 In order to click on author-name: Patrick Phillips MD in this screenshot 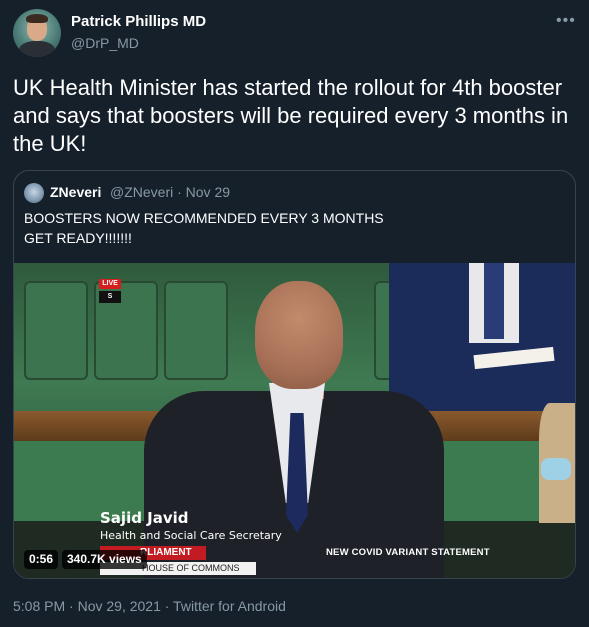, I will do `click(138, 21)`.